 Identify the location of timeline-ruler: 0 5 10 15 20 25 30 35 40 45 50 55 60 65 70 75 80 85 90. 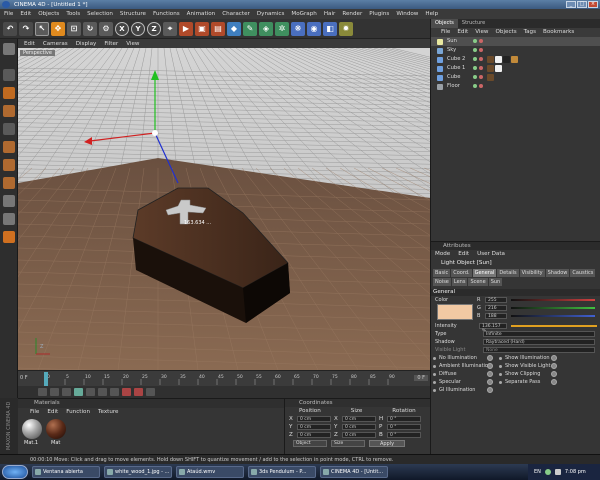
(224, 379).